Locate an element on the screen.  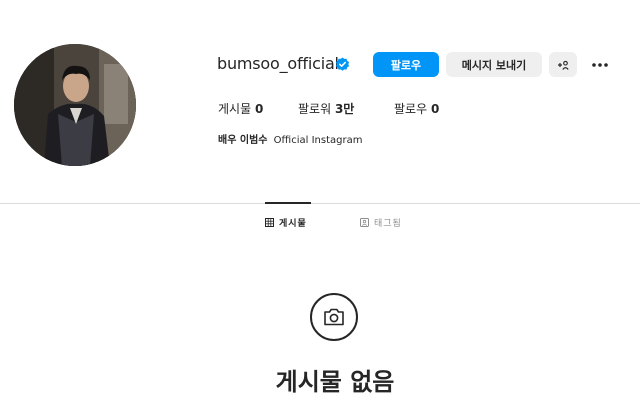
followers-count: 팔로워 3만 is located at coordinates (326, 108).